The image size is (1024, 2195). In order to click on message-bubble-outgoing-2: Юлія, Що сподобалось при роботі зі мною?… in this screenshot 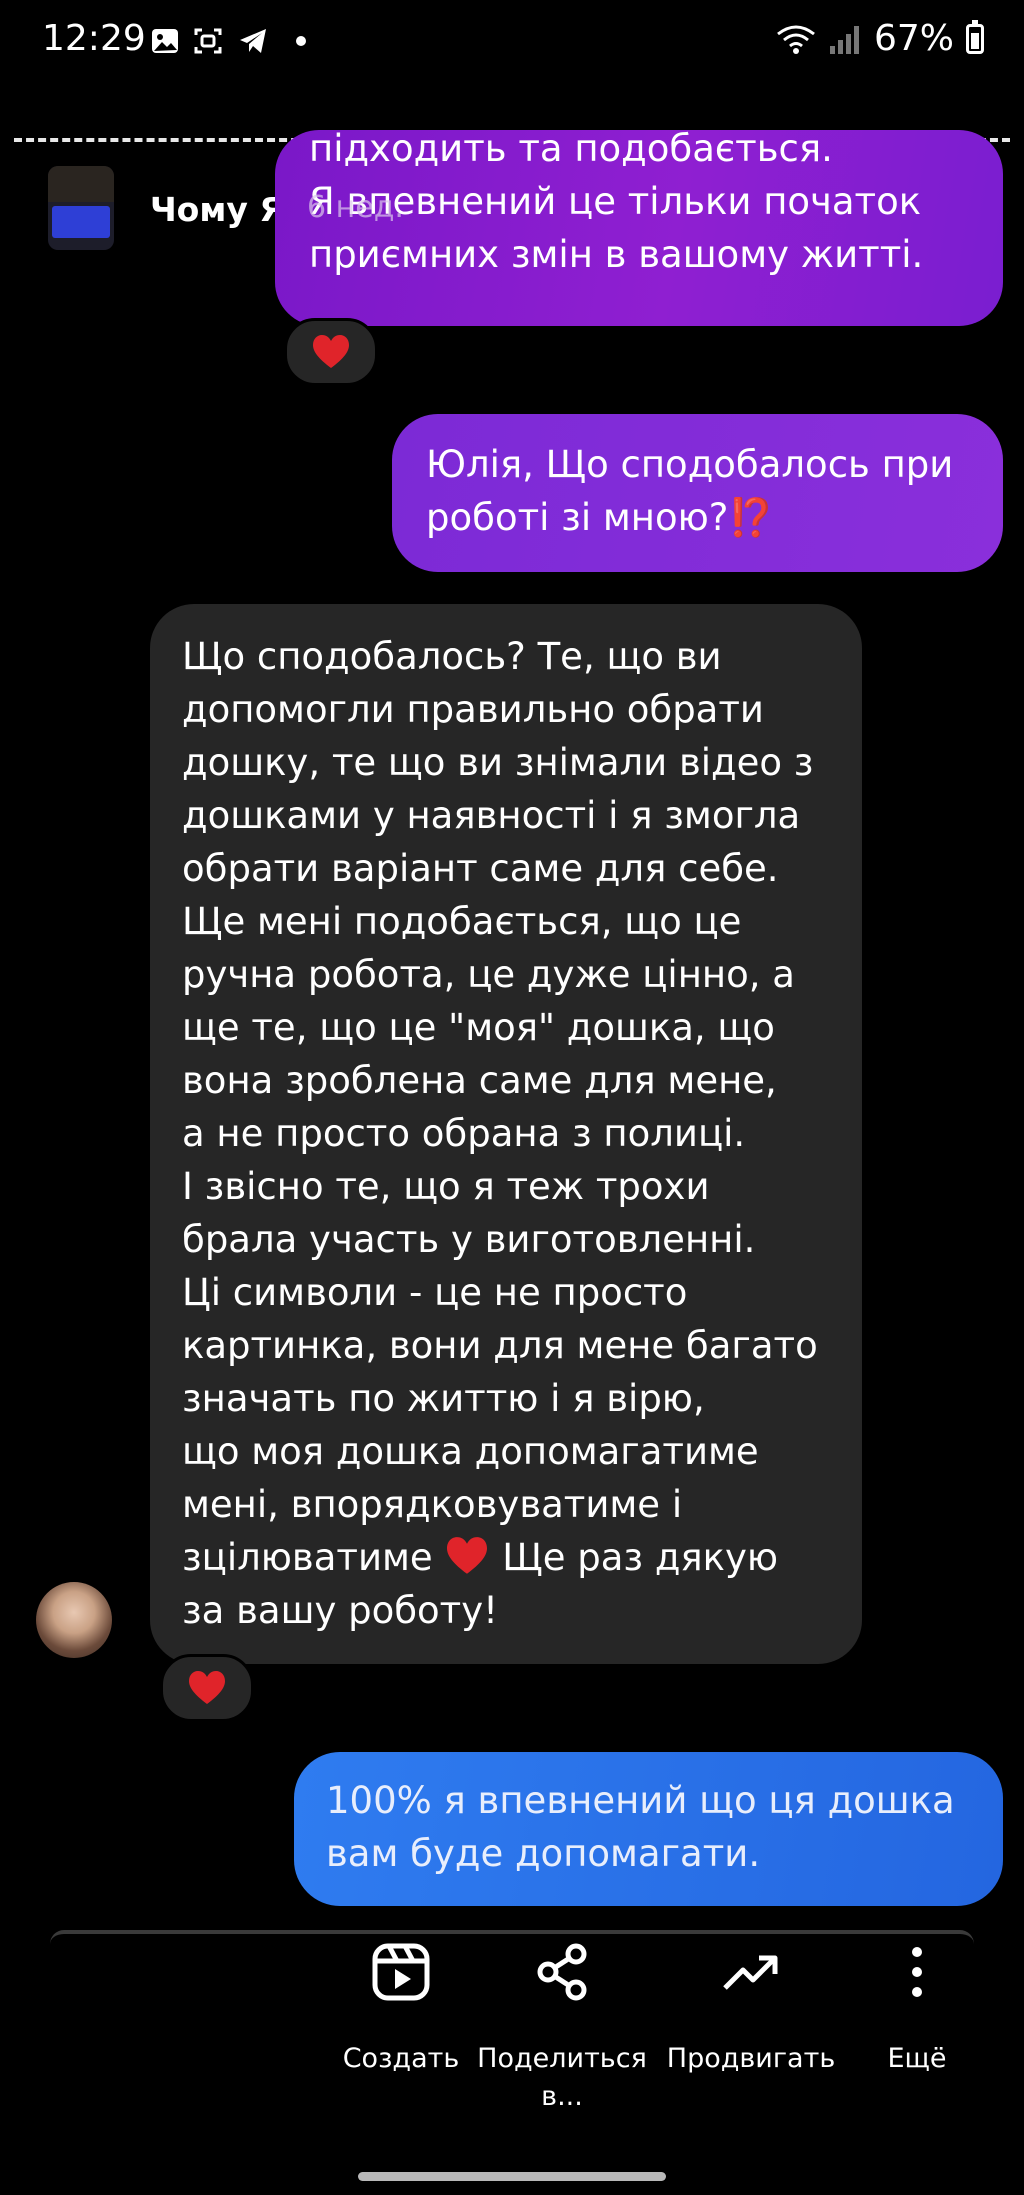, I will do `click(697, 493)`.